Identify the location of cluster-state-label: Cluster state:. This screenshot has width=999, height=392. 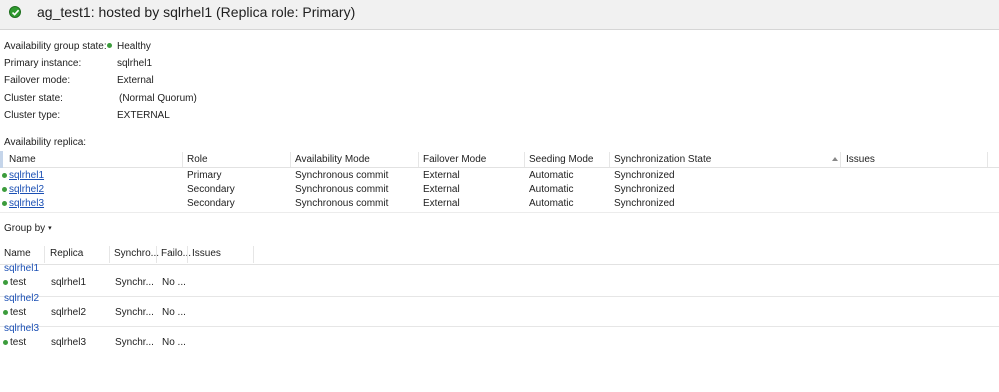
(33, 98).